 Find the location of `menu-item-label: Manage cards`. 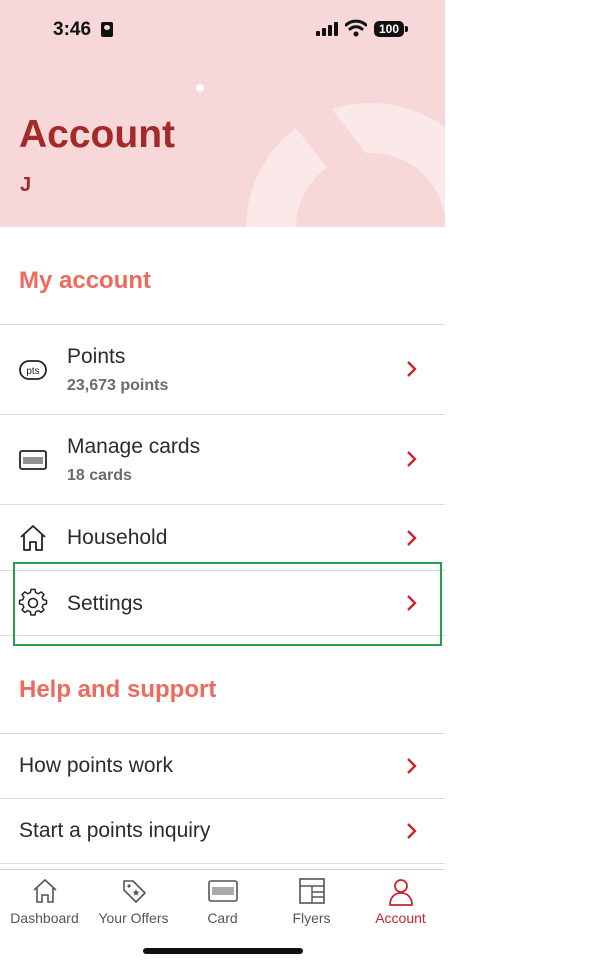

menu-item-label: Manage cards is located at coordinates (134, 446).